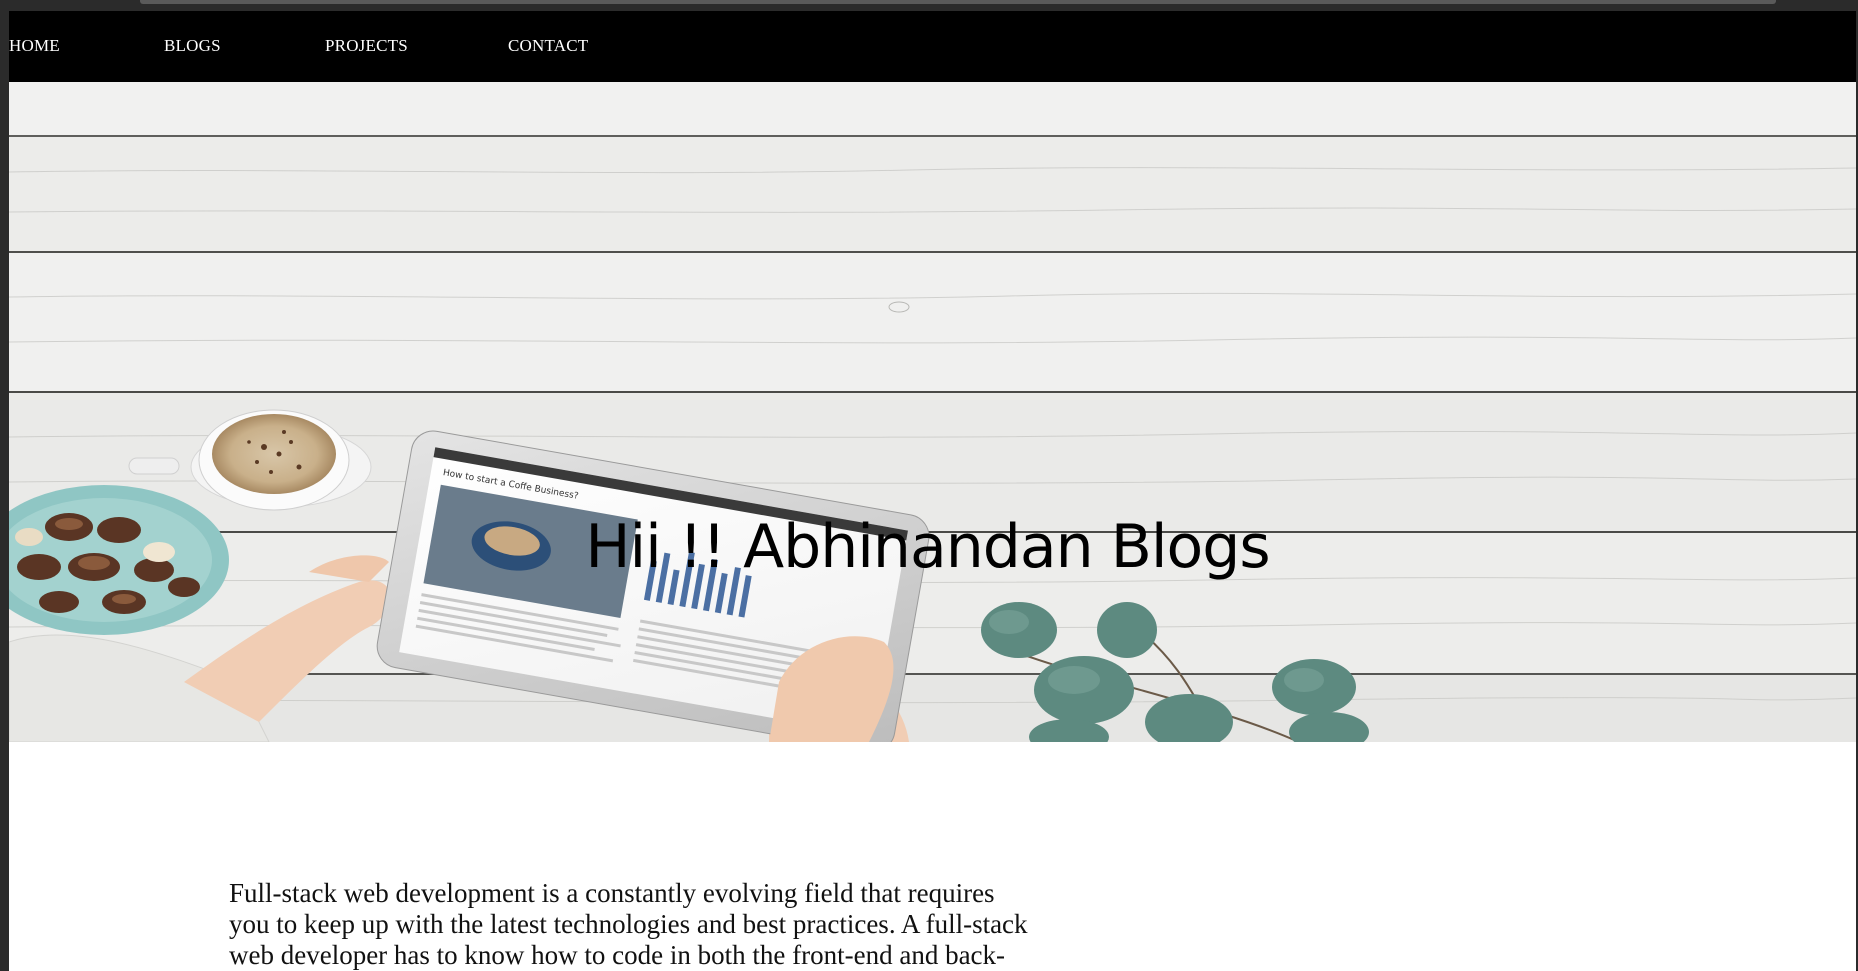  Describe the element at coordinates (927, 547) in the screenshot. I see `hero-title-text: Hii !! Abhinandan Blogs` at that location.